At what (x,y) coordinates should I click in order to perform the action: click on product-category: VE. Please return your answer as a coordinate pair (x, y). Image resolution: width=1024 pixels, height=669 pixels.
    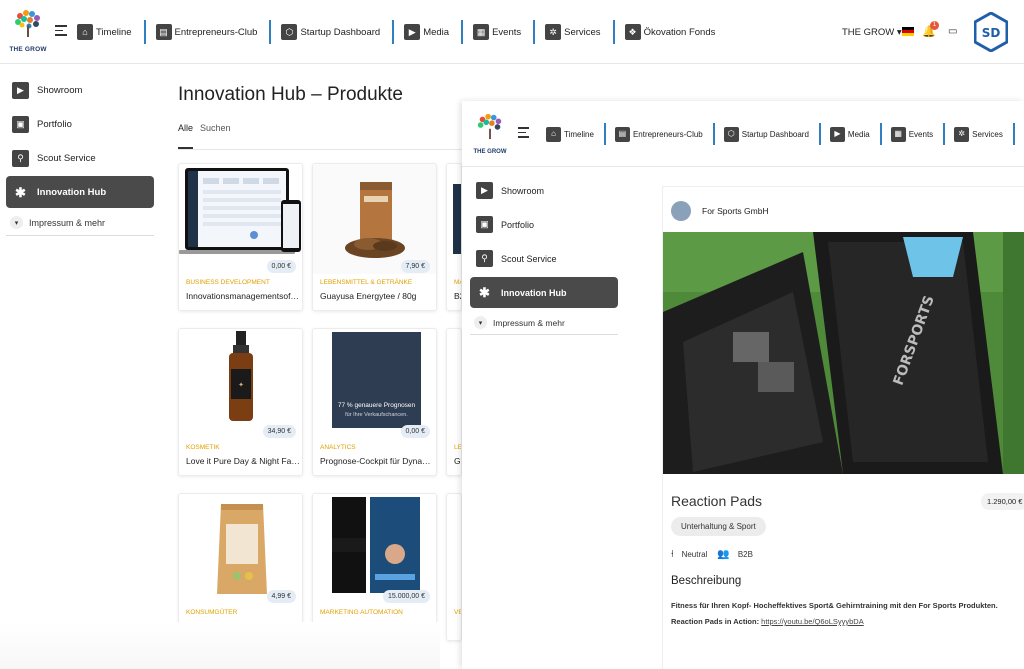
    Looking at the image, I should click on (458, 612).